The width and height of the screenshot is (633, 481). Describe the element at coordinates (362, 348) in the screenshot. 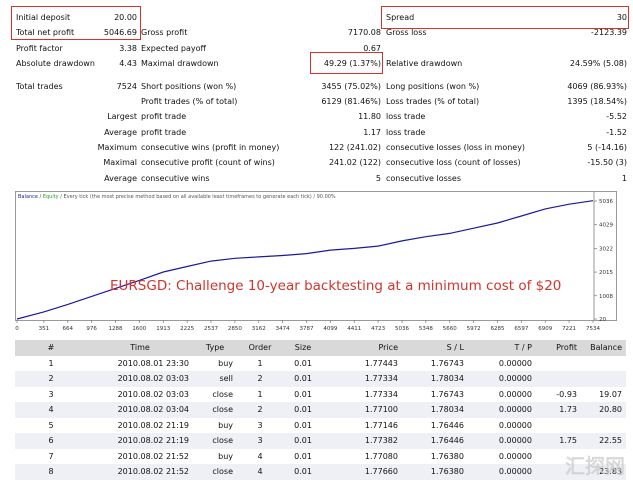

I see `table-header-cell: Price` at that location.